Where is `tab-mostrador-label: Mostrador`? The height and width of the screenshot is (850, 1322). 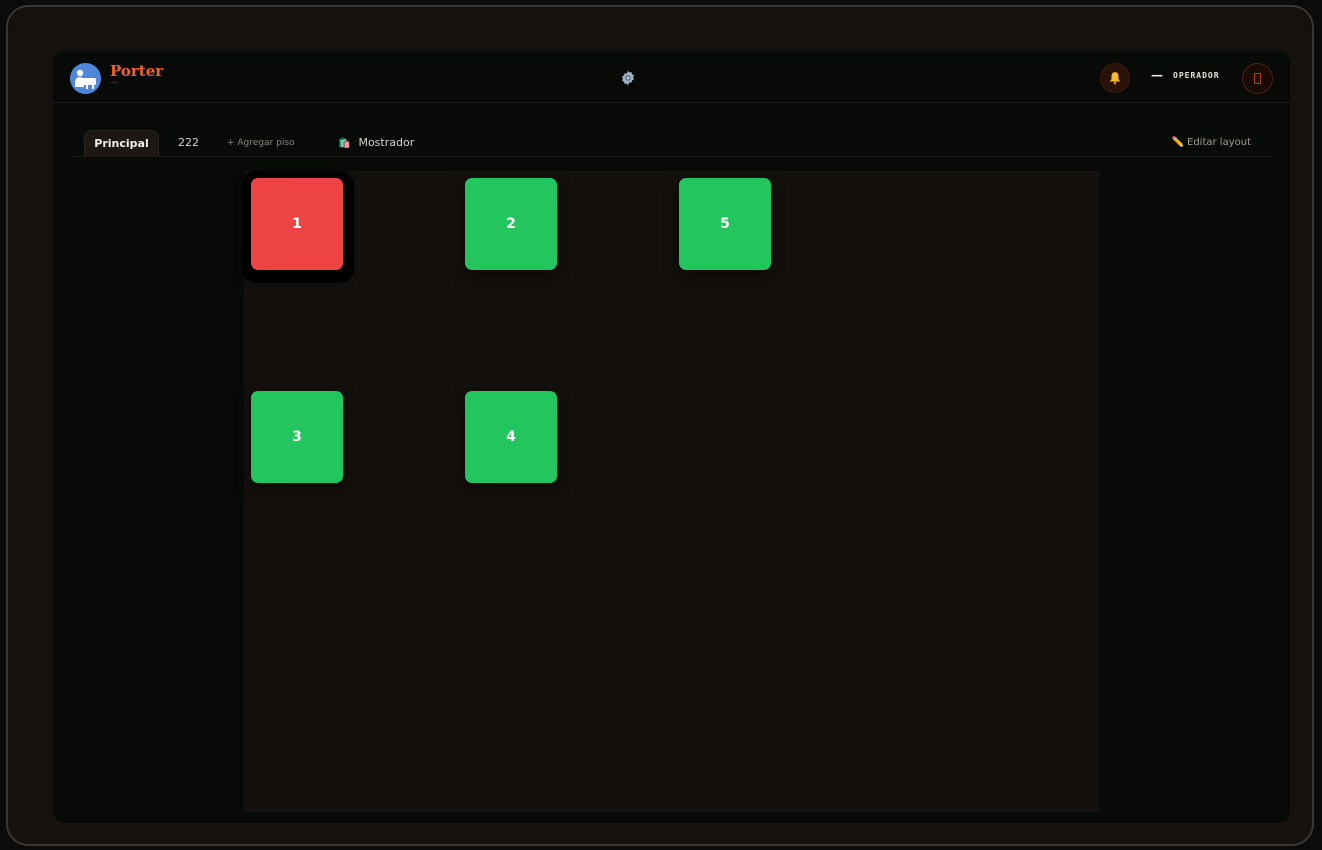 tab-mostrador-label: Mostrador is located at coordinates (386, 142).